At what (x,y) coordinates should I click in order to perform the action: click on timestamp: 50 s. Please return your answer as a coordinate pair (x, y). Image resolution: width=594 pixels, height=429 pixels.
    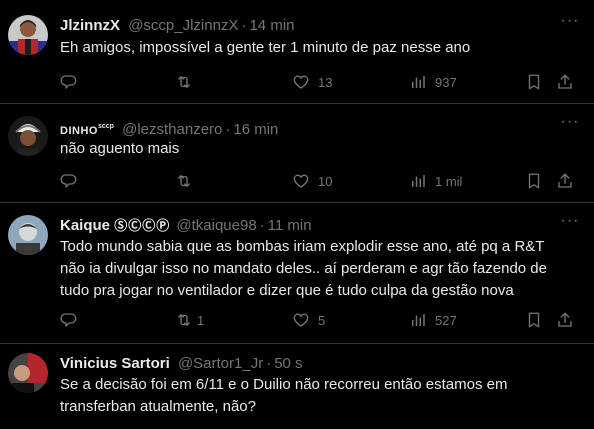
    Looking at the image, I should click on (288, 363).